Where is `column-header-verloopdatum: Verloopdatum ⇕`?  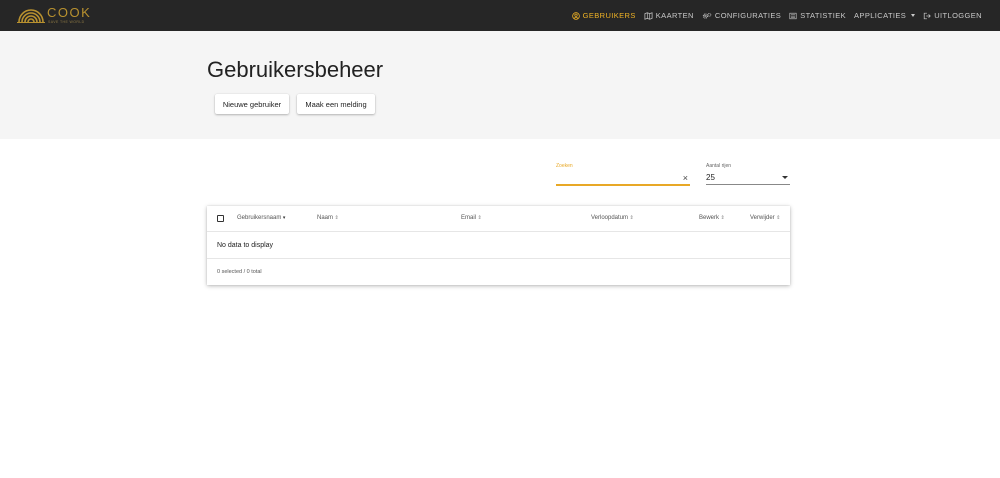 column-header-verloopdatum: Verloopdatum ⇕ is located at coordinates (612, 218).